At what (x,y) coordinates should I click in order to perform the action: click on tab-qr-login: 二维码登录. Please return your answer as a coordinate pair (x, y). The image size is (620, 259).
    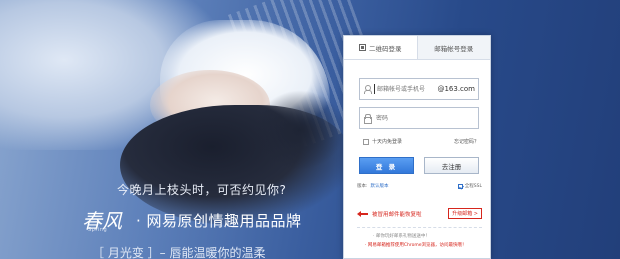
    Looking at the image, I should click on (380, 47).